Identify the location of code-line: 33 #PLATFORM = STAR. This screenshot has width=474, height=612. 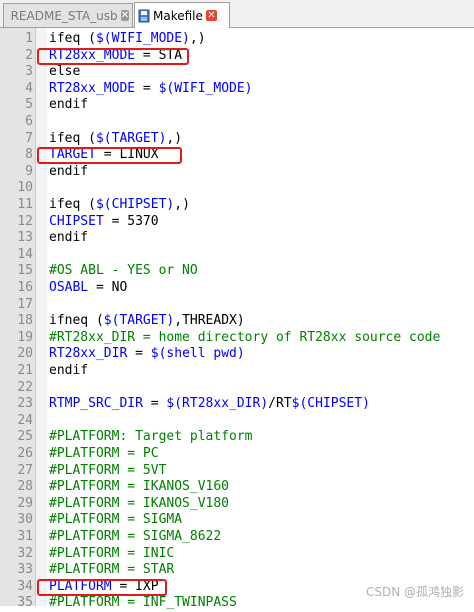
(237, 570).